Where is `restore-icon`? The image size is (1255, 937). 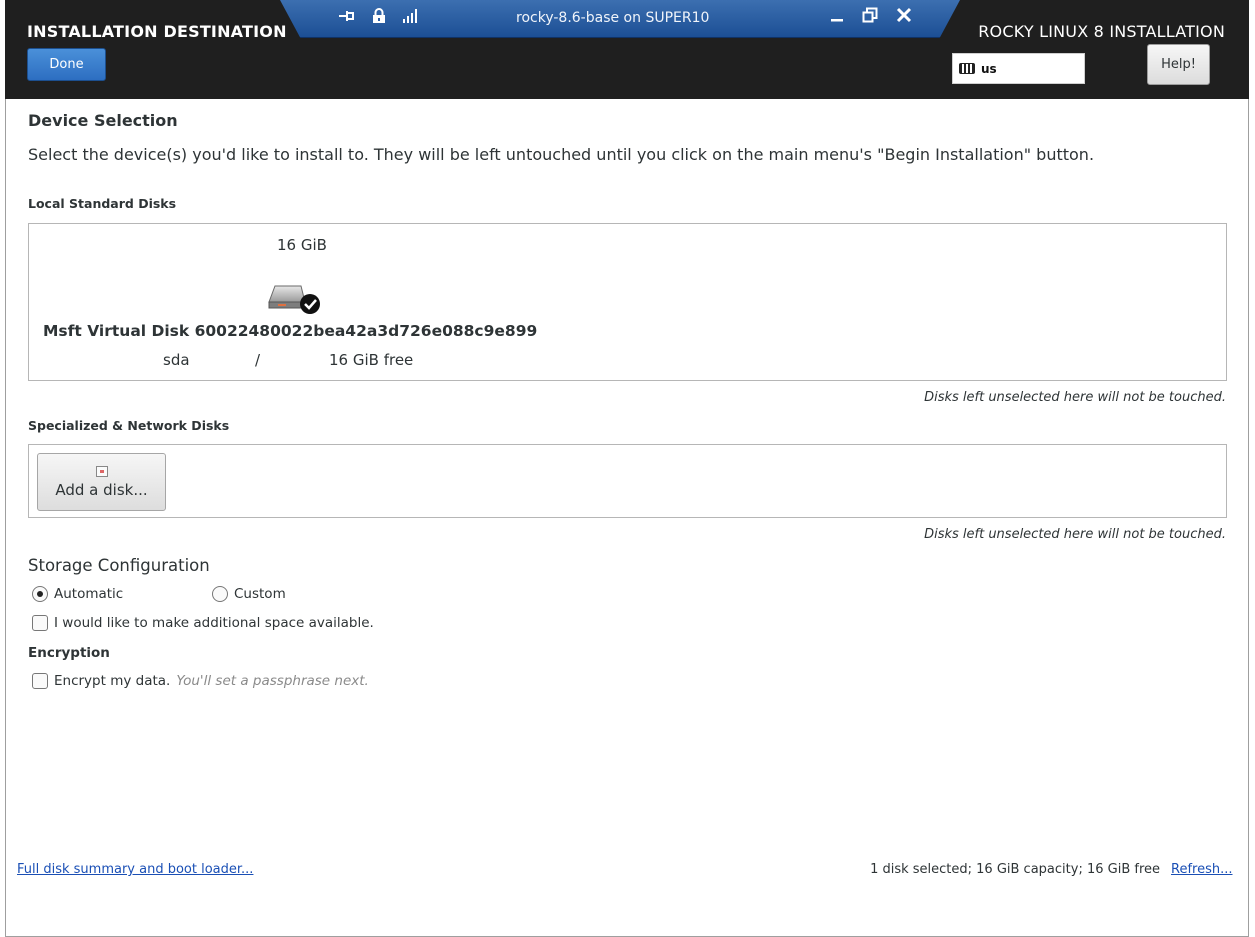
restore-icon is located at coordinates (870, 17).